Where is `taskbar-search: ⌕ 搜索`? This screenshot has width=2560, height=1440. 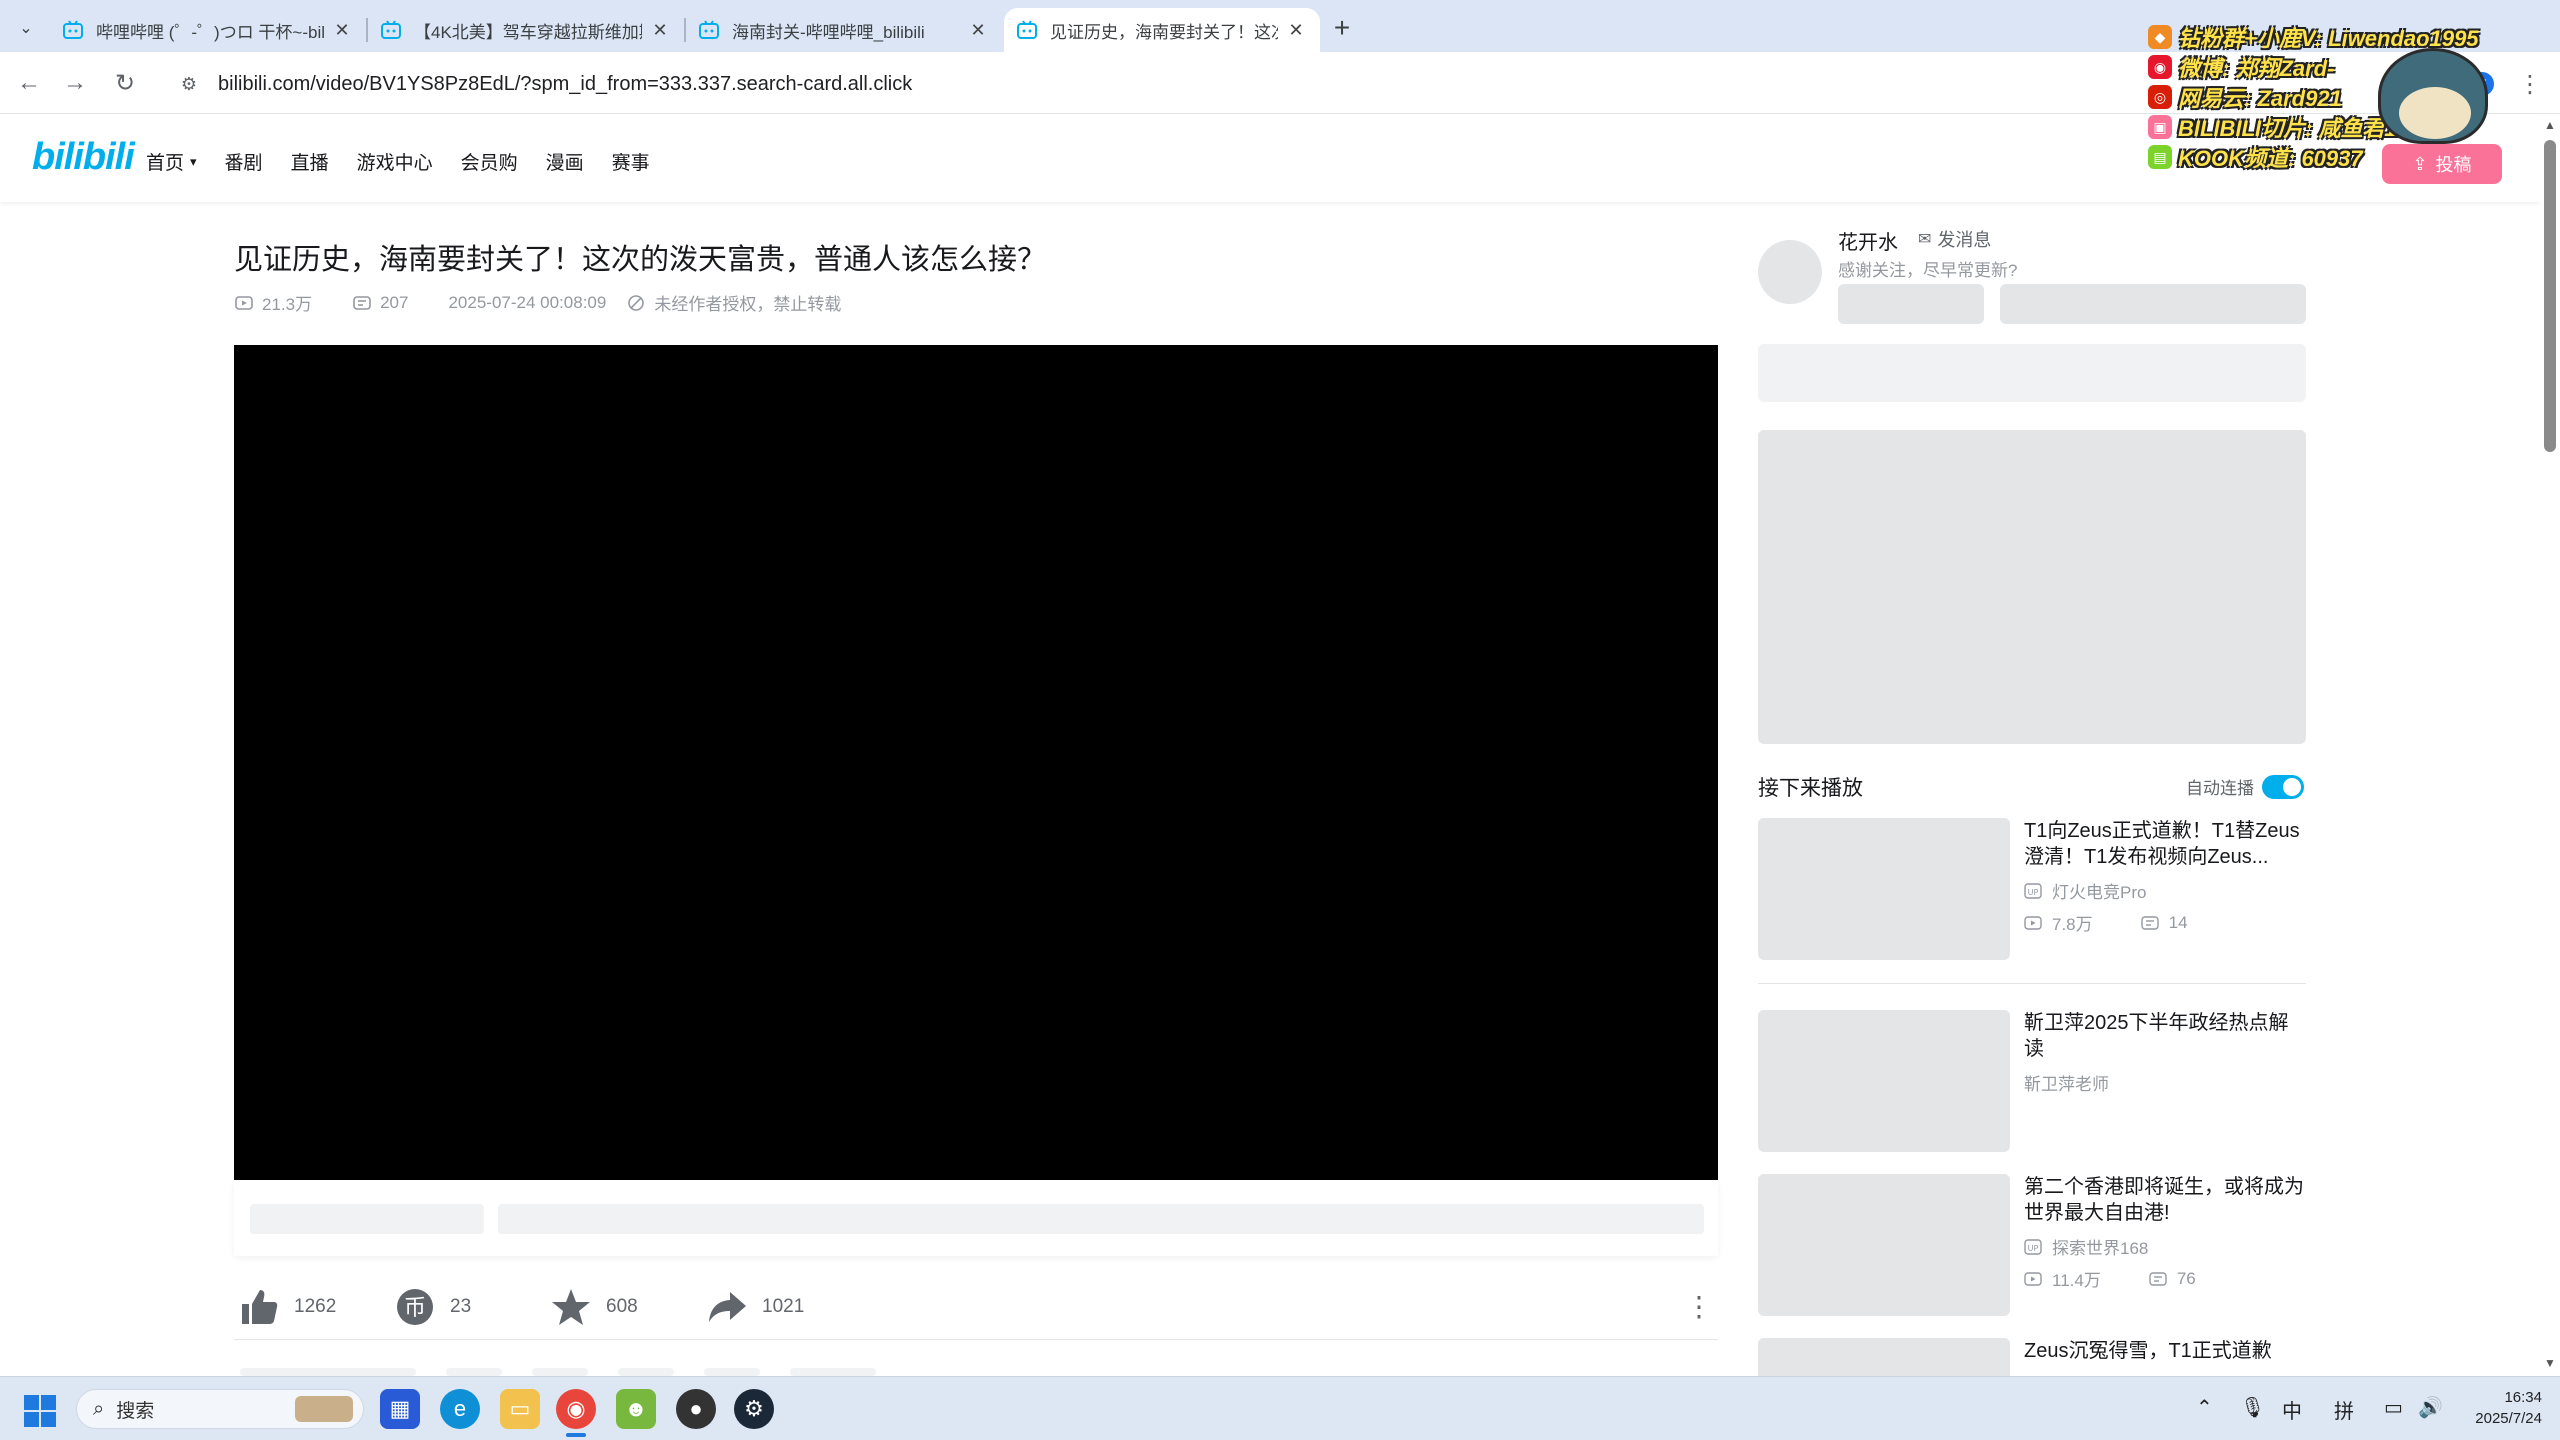 taskbar-search: ⌕ 搜索 is located at coordinates (220, 1409).